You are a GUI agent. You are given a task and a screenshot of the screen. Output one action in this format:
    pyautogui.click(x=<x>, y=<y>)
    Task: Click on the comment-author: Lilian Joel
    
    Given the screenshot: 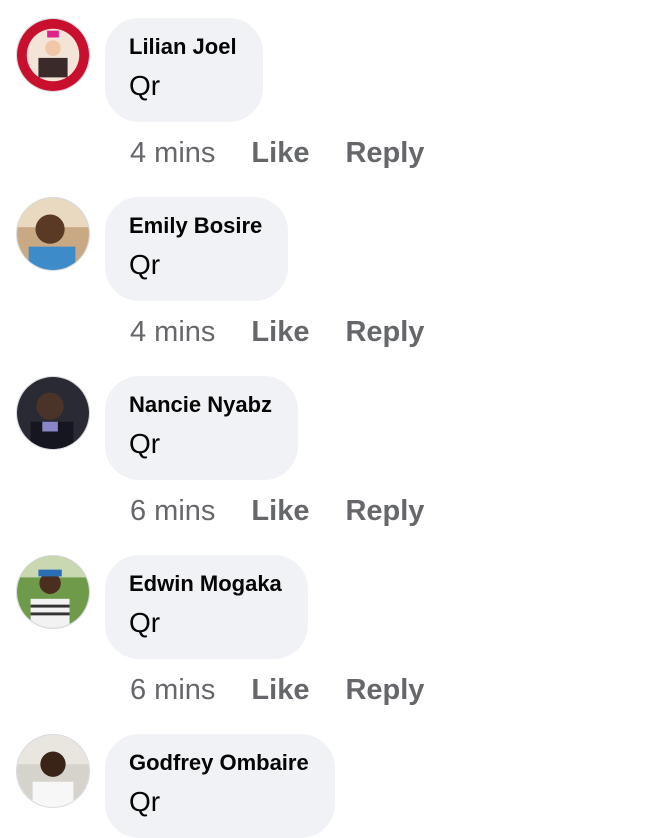 What is the action you would take?
    pyautogui.click(x=183, y=47)
    